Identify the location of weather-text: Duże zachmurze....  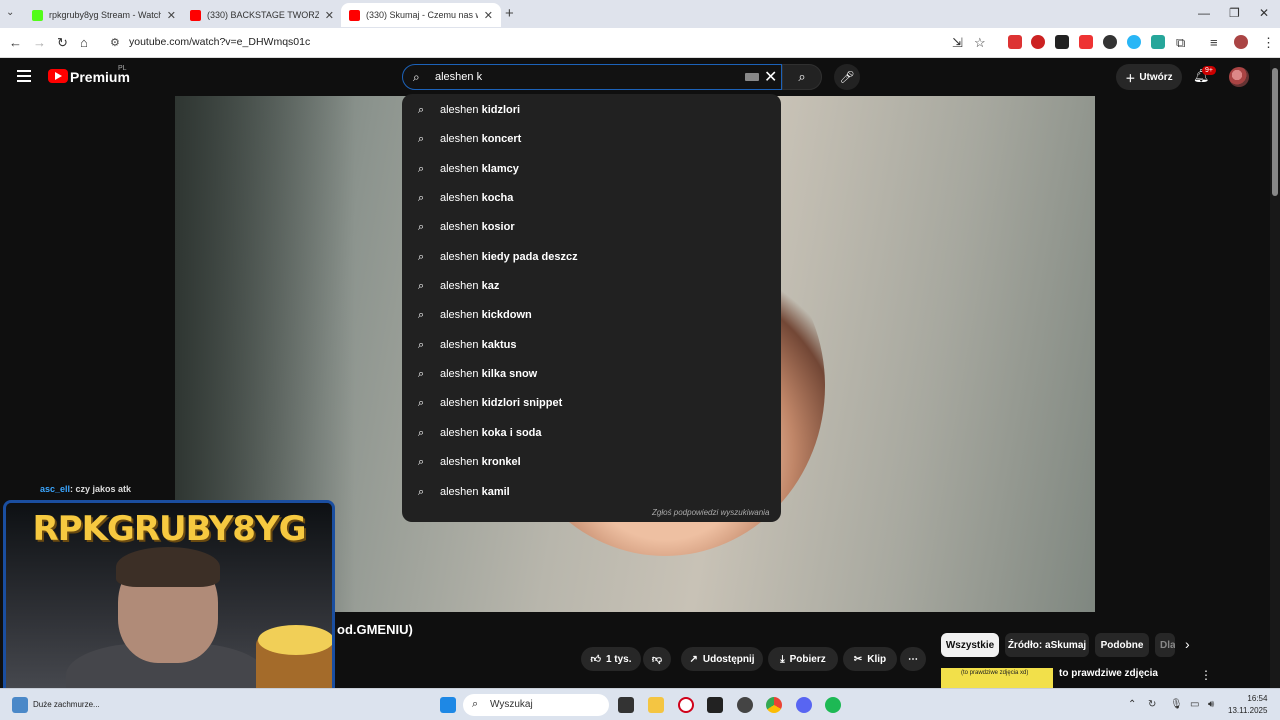
(66, 704).